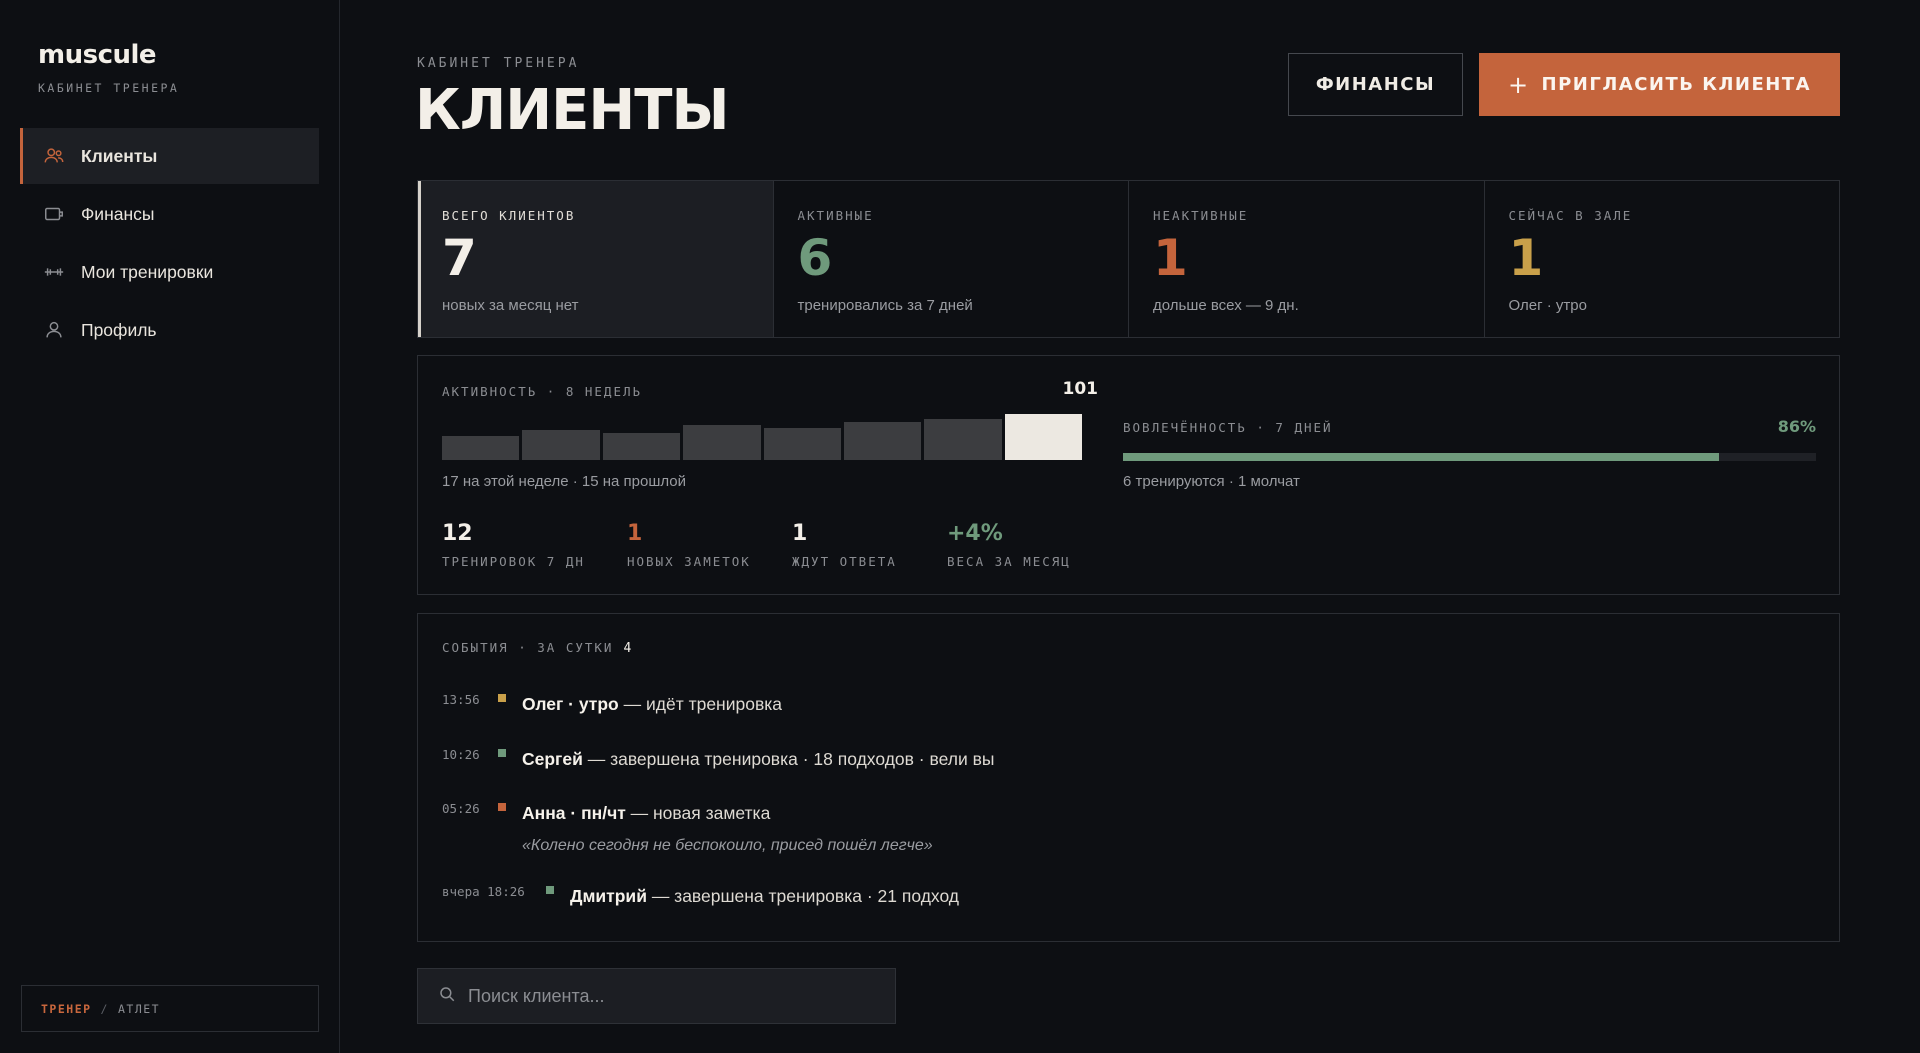 Image resolution: width=1920 pixels, height=1053 pixels. Describe the element at coordinates (170, 1008) in the screenshot. I see `role-switch: ТРЕНЕР / АТЛЕТ` at that location.